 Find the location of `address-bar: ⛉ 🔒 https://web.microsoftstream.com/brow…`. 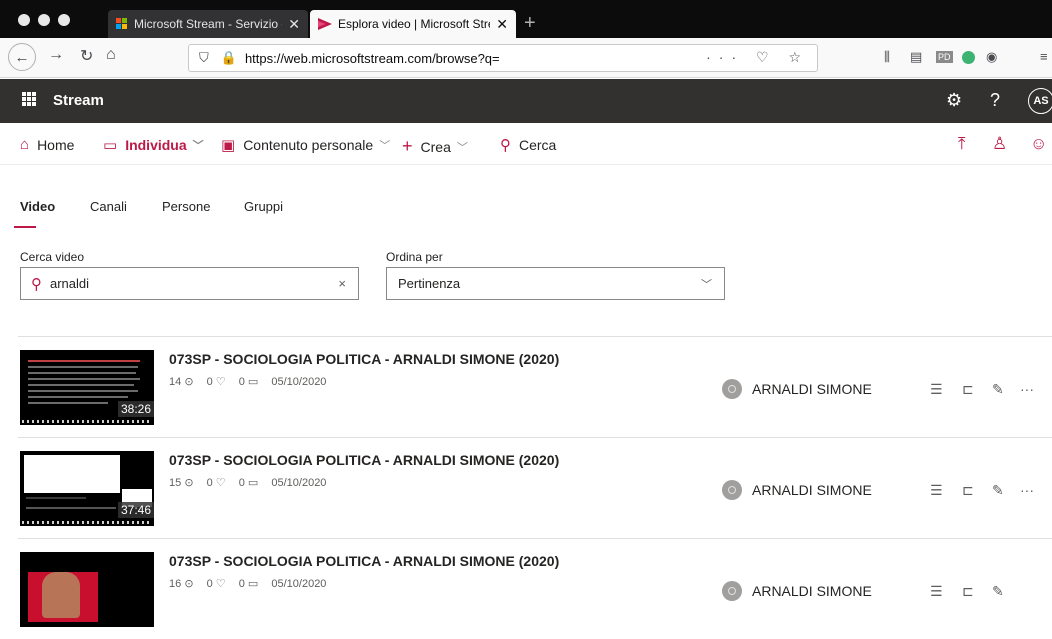

address-bar: ⛉ 🔒 https://web.microsoftstream.com/brow… is located at coordinates (503, 58).